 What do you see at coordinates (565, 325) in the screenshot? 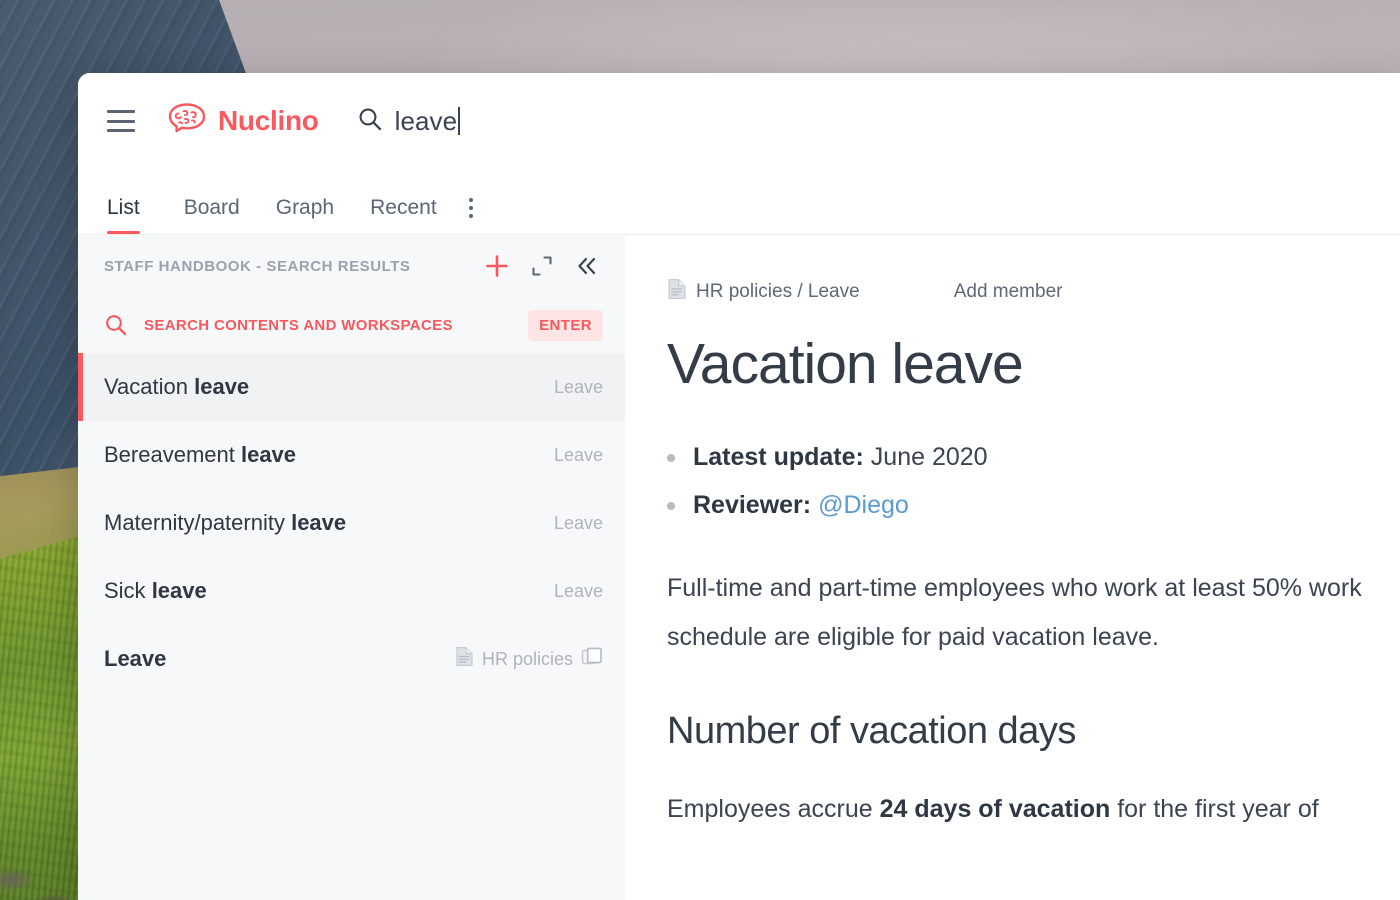
I see `enter-badge: ENTER` at bounding box center [565, 325].